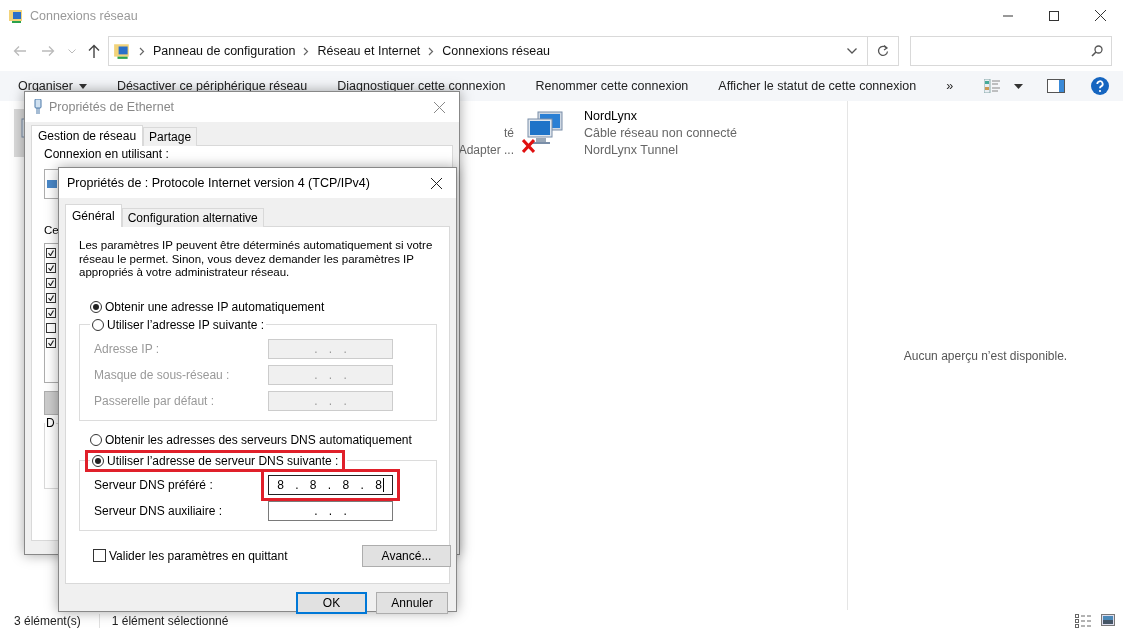  Describe the element at coordinates (51, 230) in the screenshot. I see `field-label: Ce` at that location.